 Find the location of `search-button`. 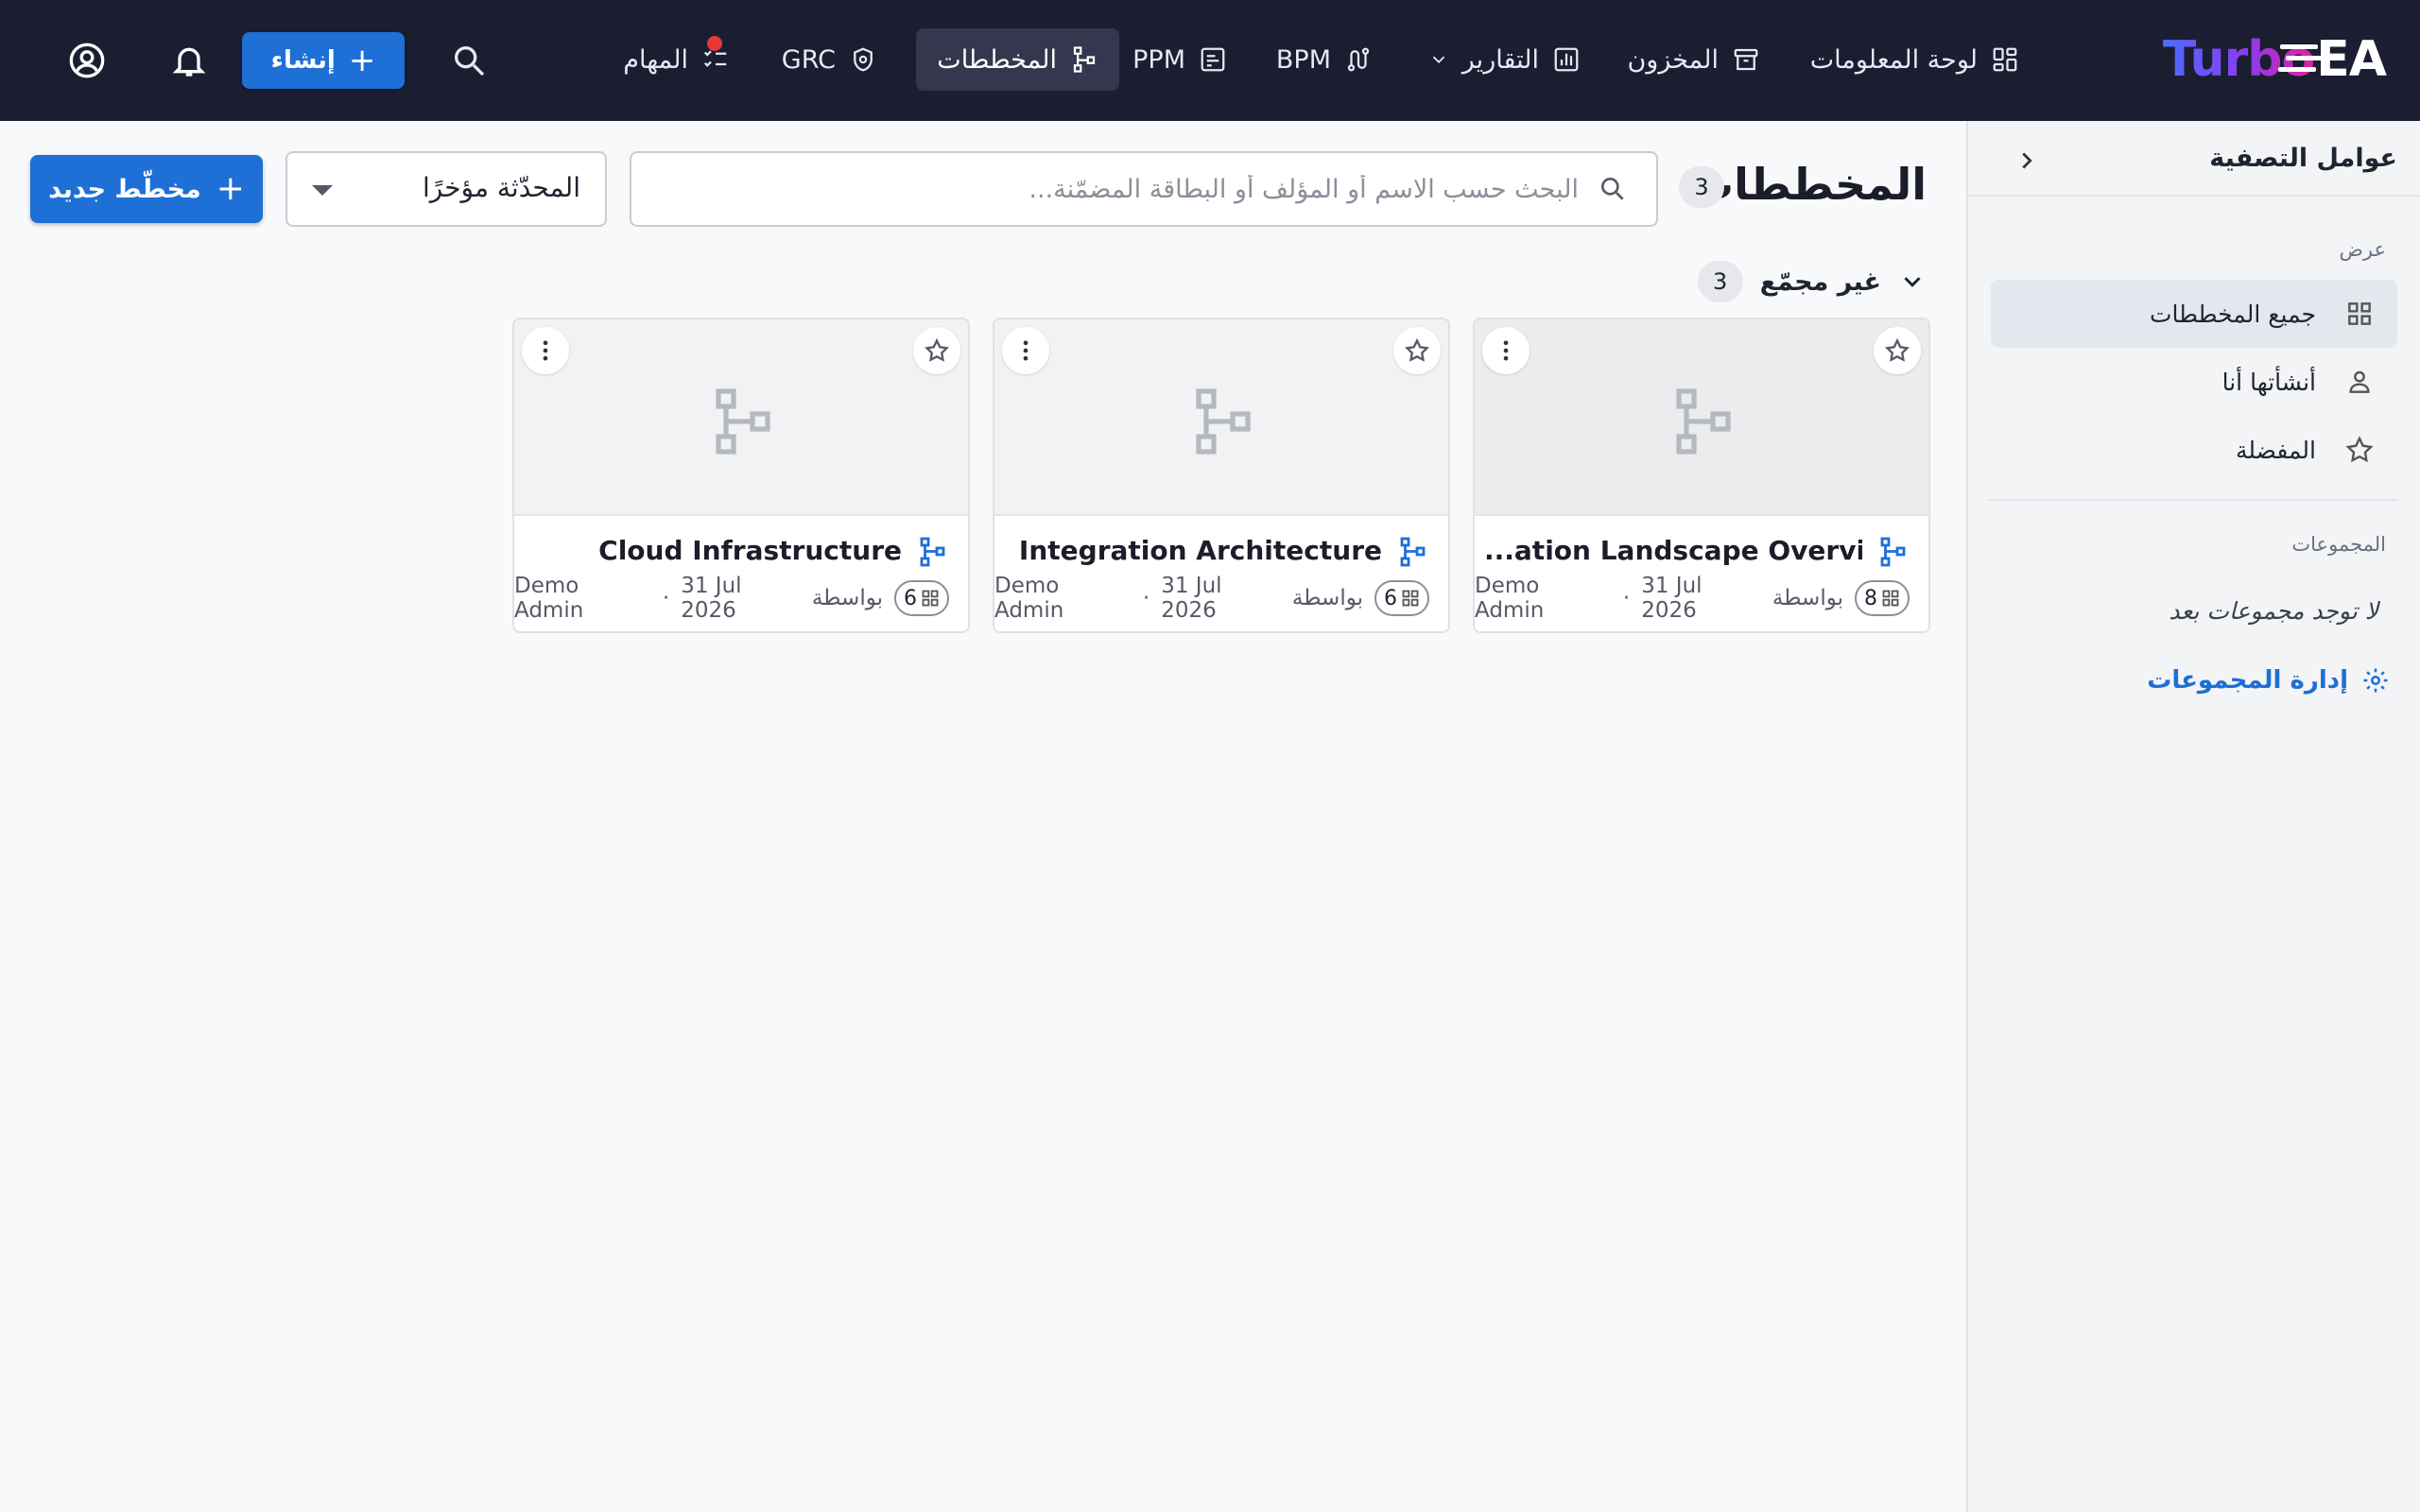

search-button is located at coordinates (469, 60).